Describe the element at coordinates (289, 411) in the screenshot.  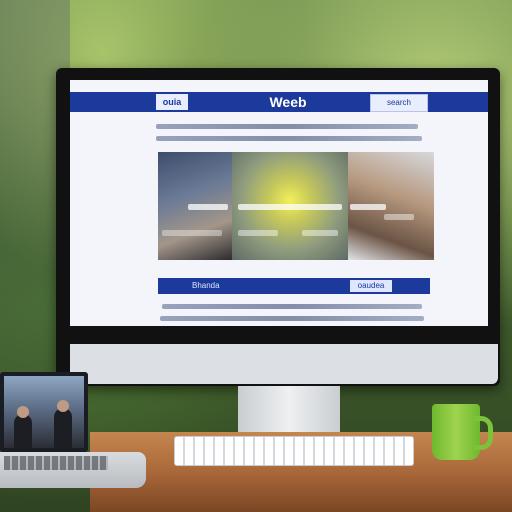
I see `monitor-stand` at that location.